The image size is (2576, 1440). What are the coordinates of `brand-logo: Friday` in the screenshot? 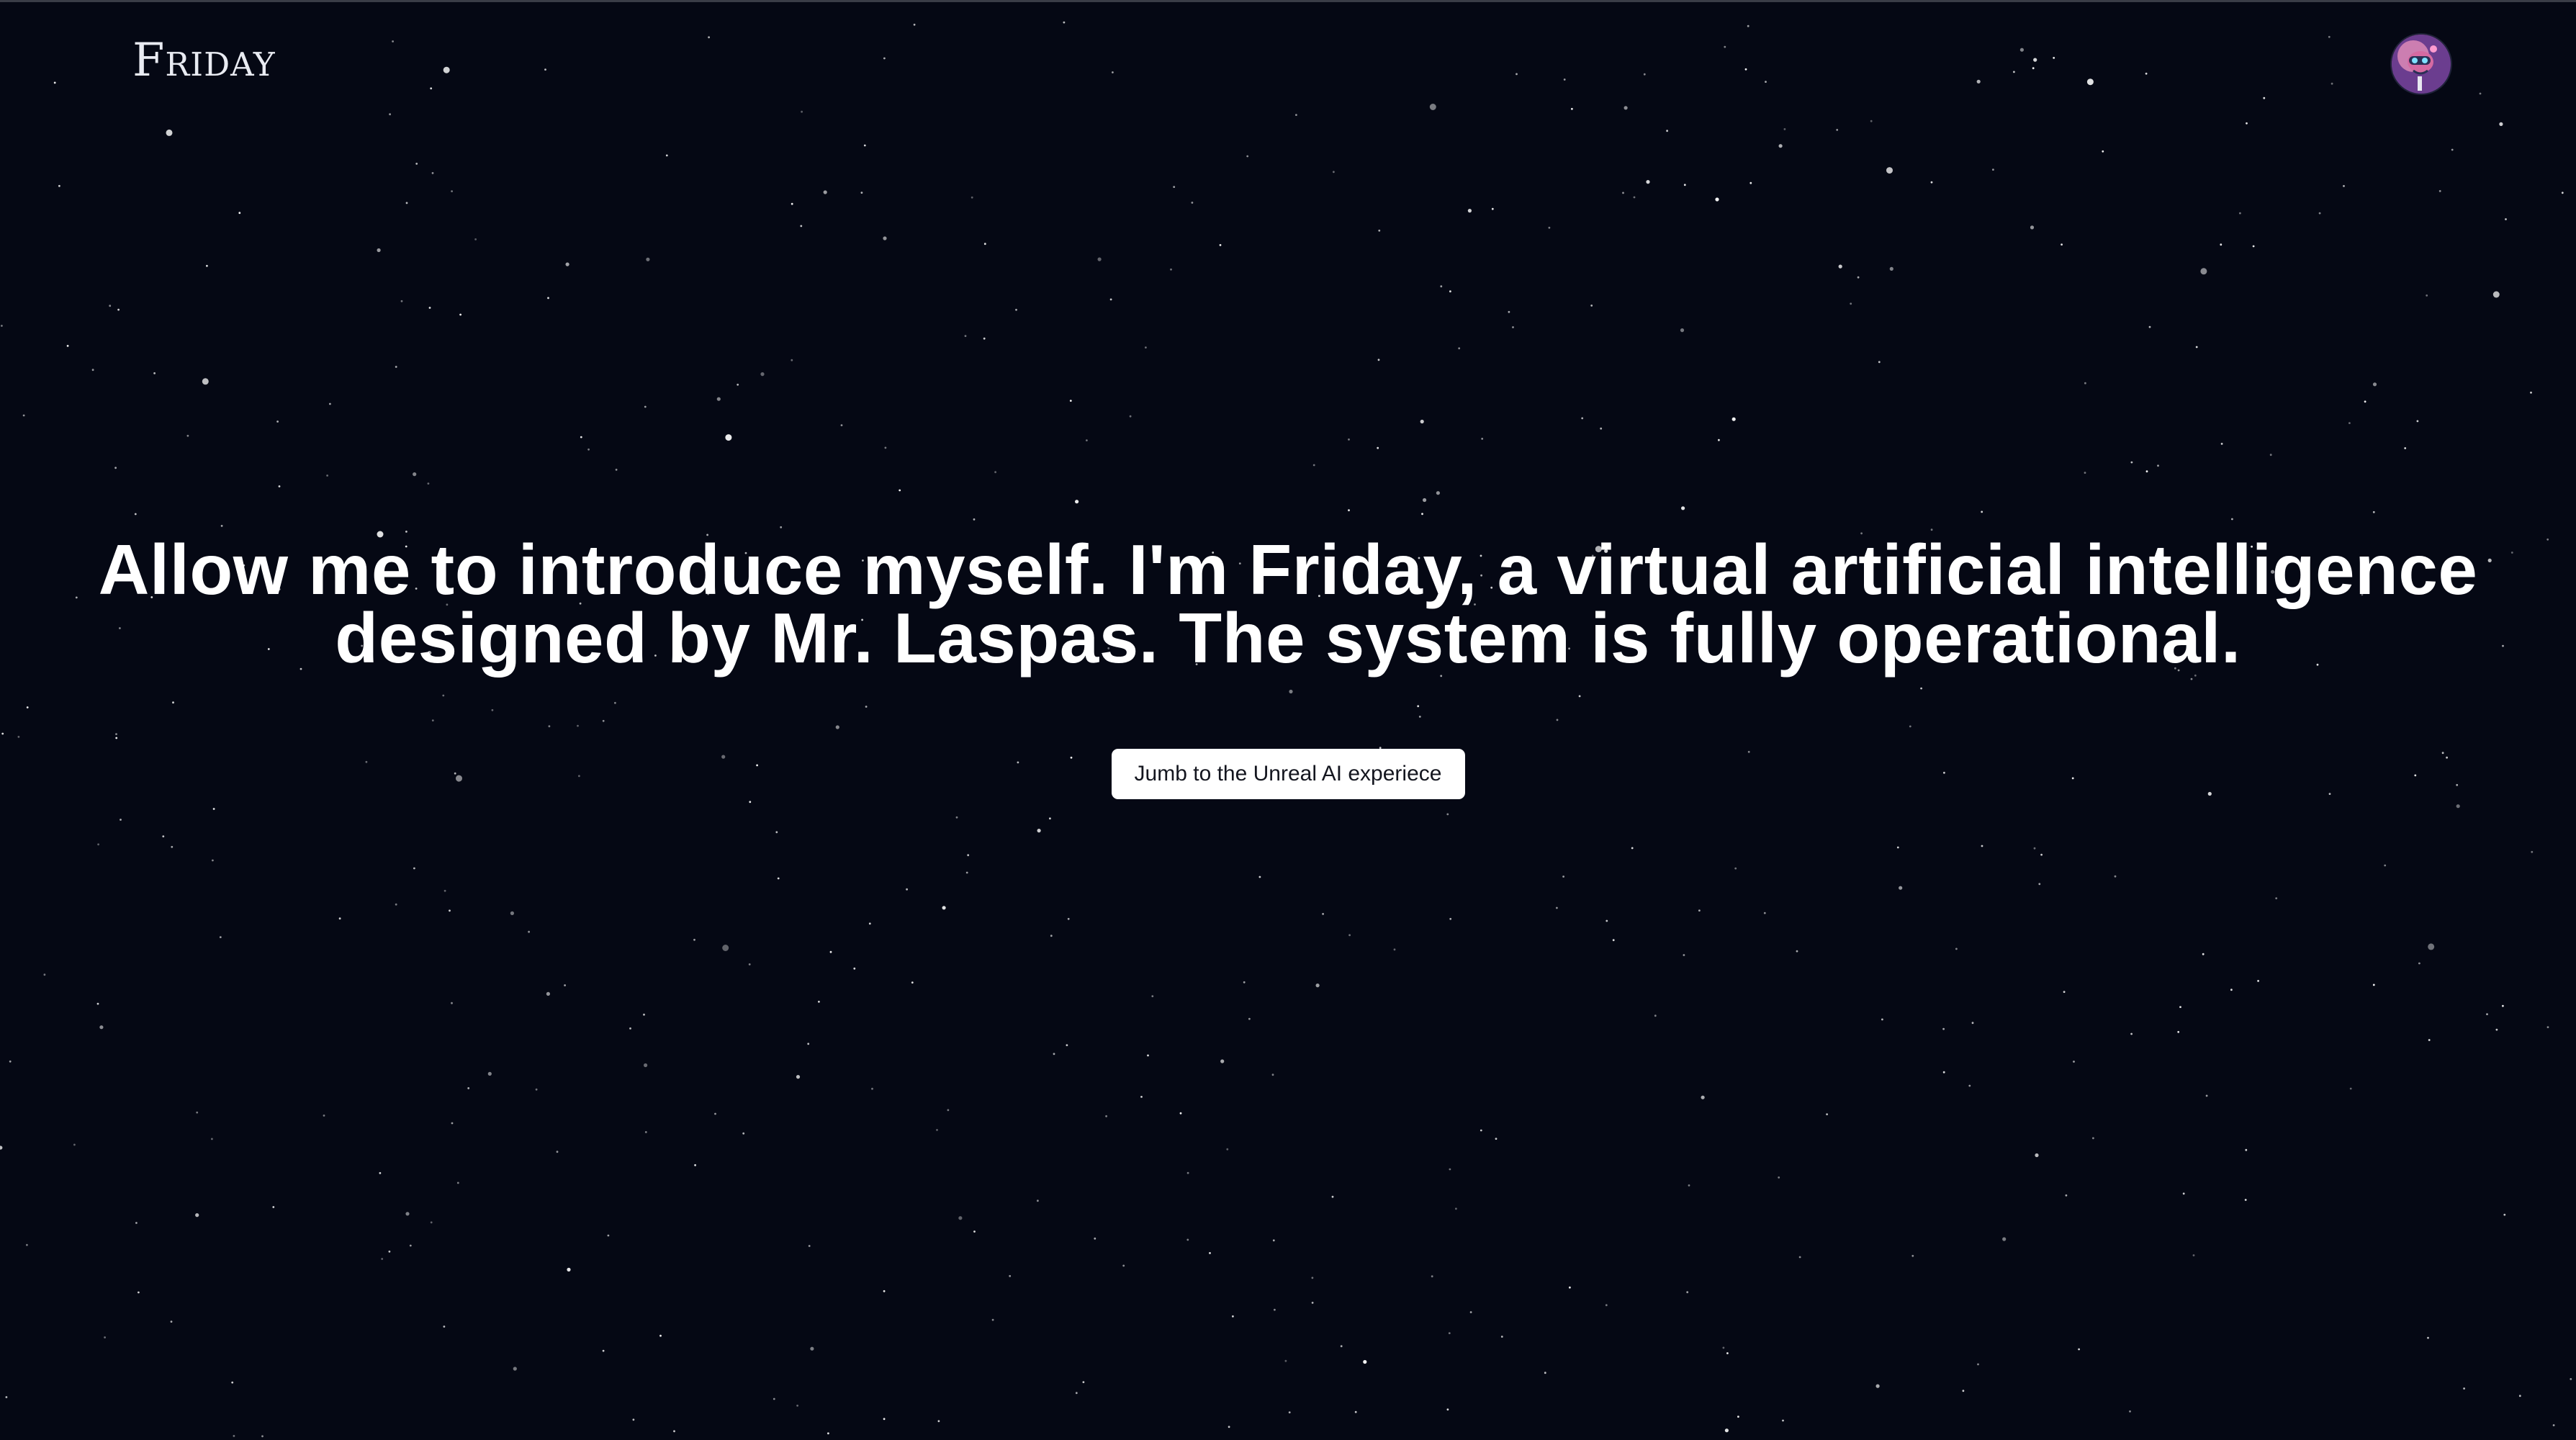 It's located at (204, 60).